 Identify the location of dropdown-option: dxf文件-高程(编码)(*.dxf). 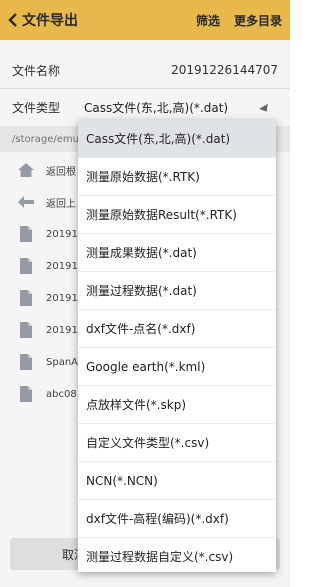
(177, 519).